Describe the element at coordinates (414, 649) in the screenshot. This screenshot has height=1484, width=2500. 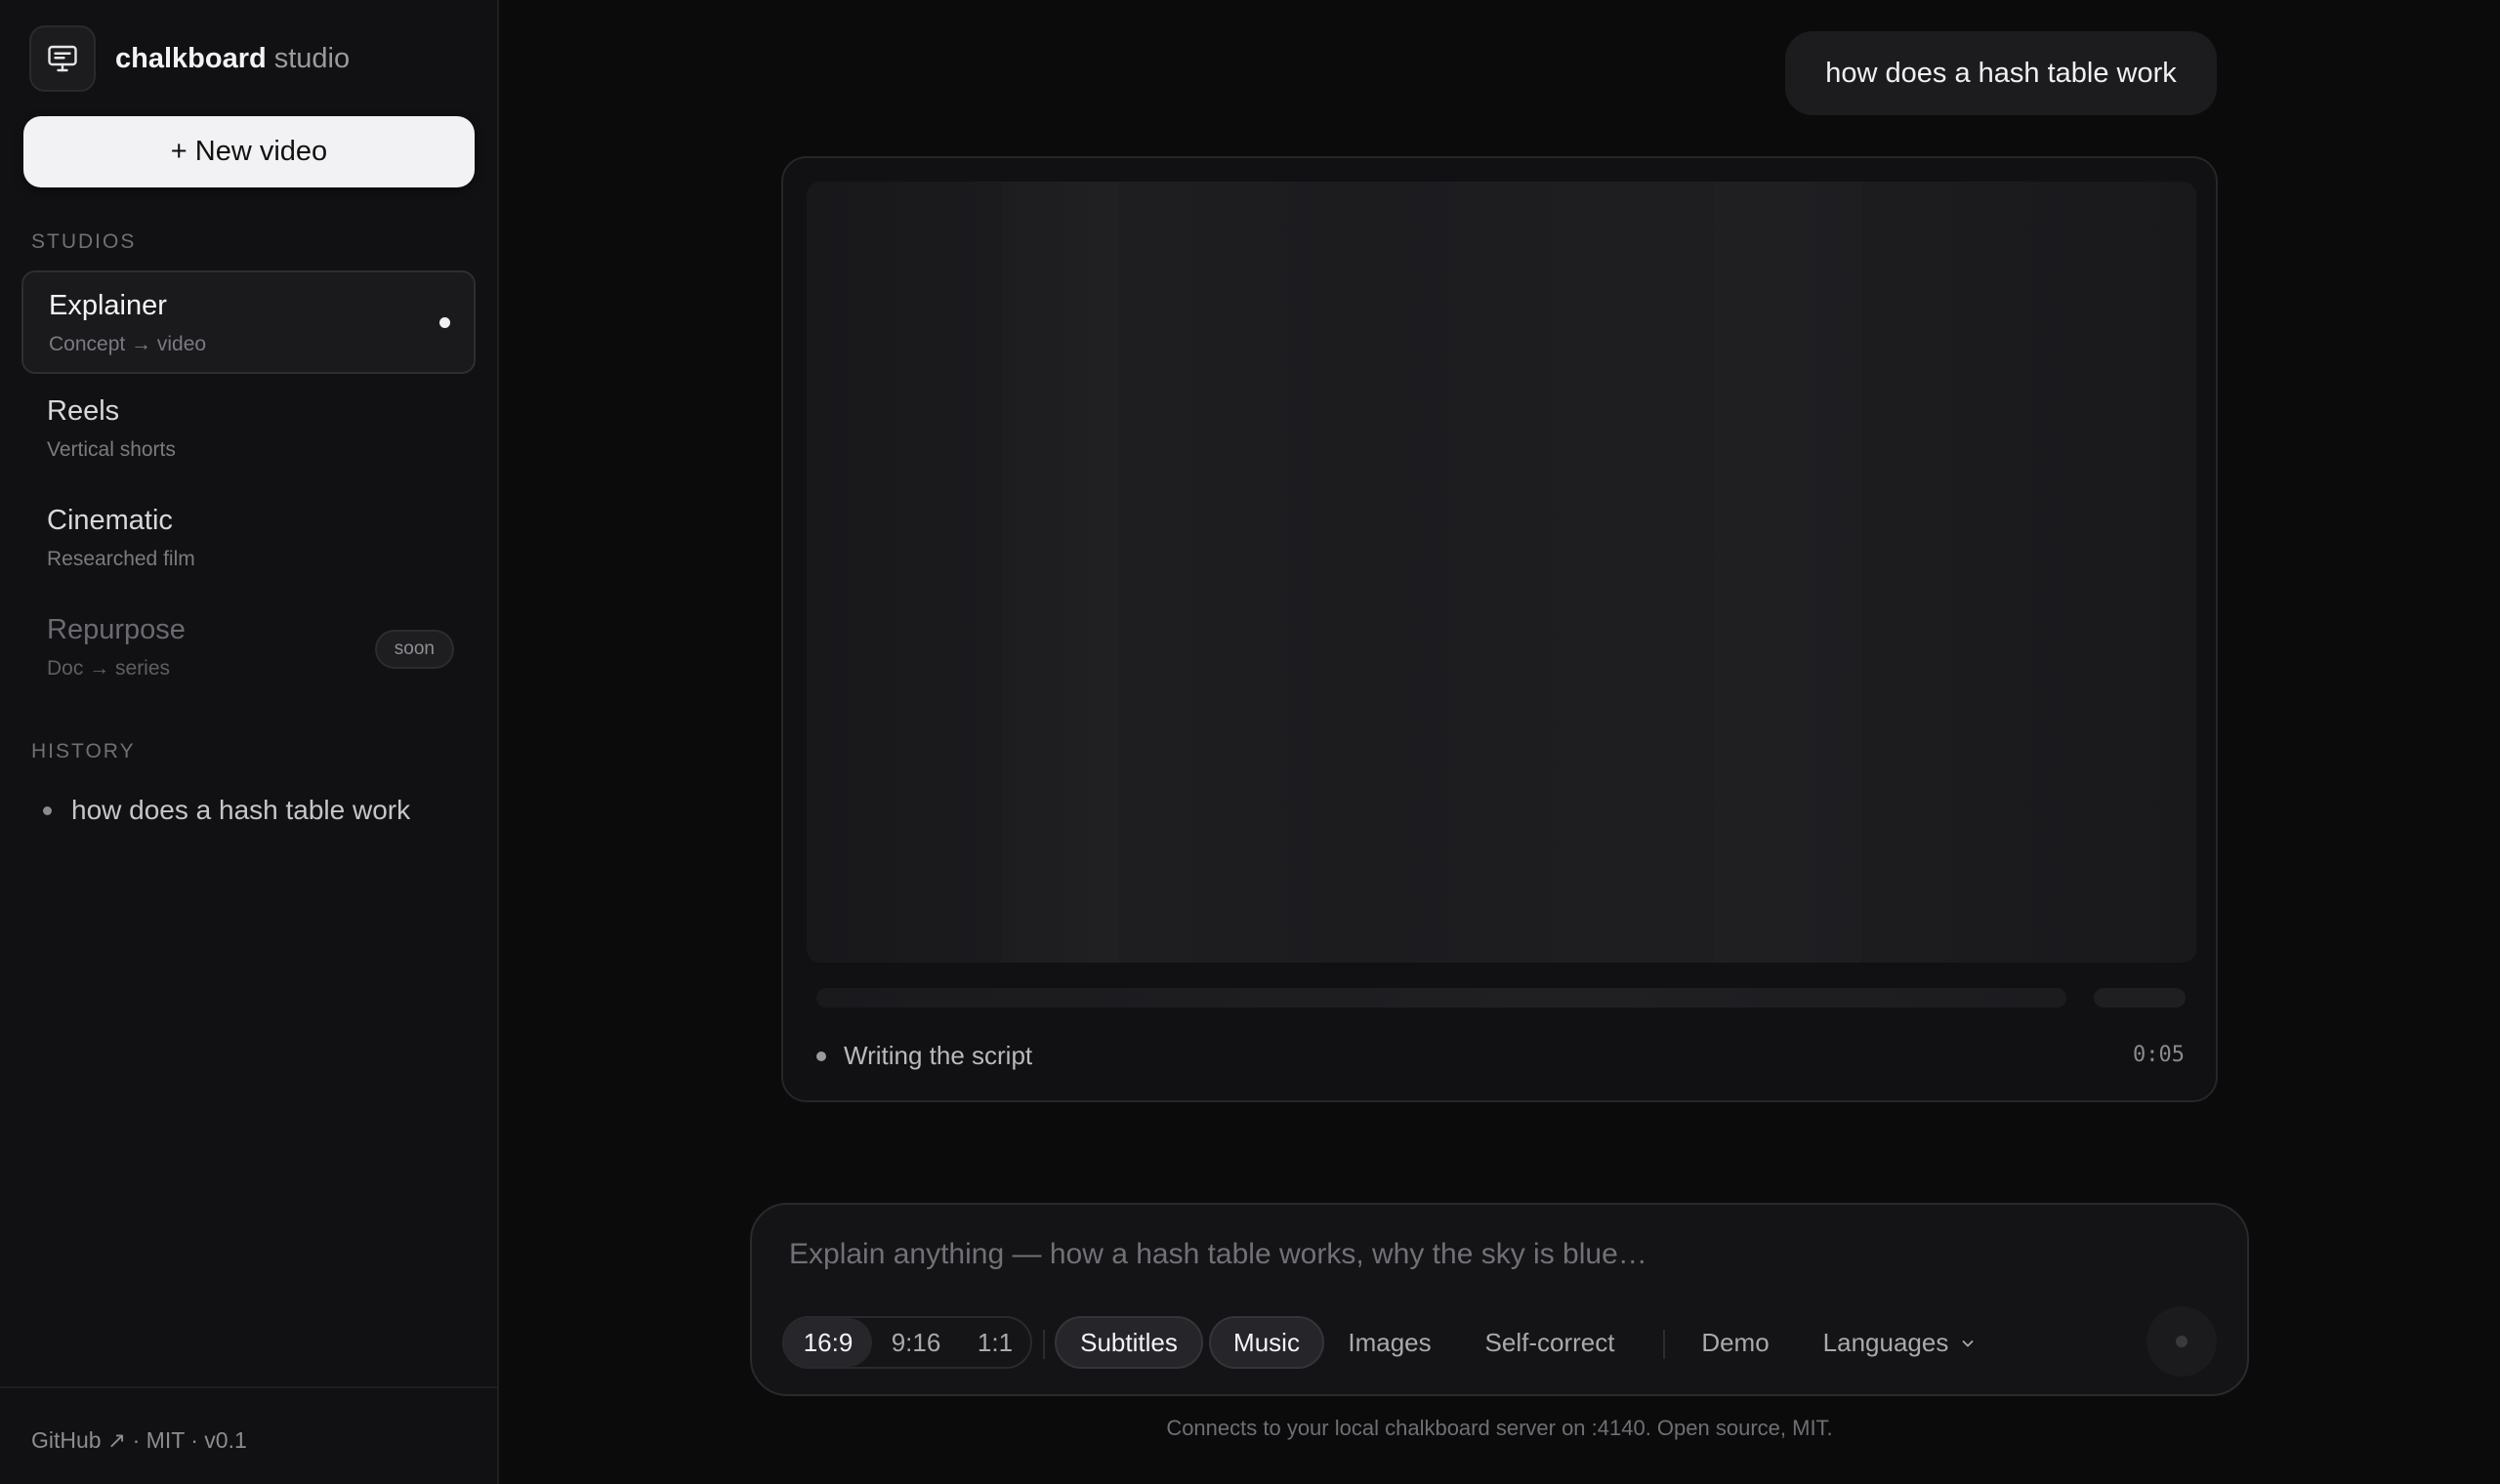
I see `soon-badge: soon` at that location.